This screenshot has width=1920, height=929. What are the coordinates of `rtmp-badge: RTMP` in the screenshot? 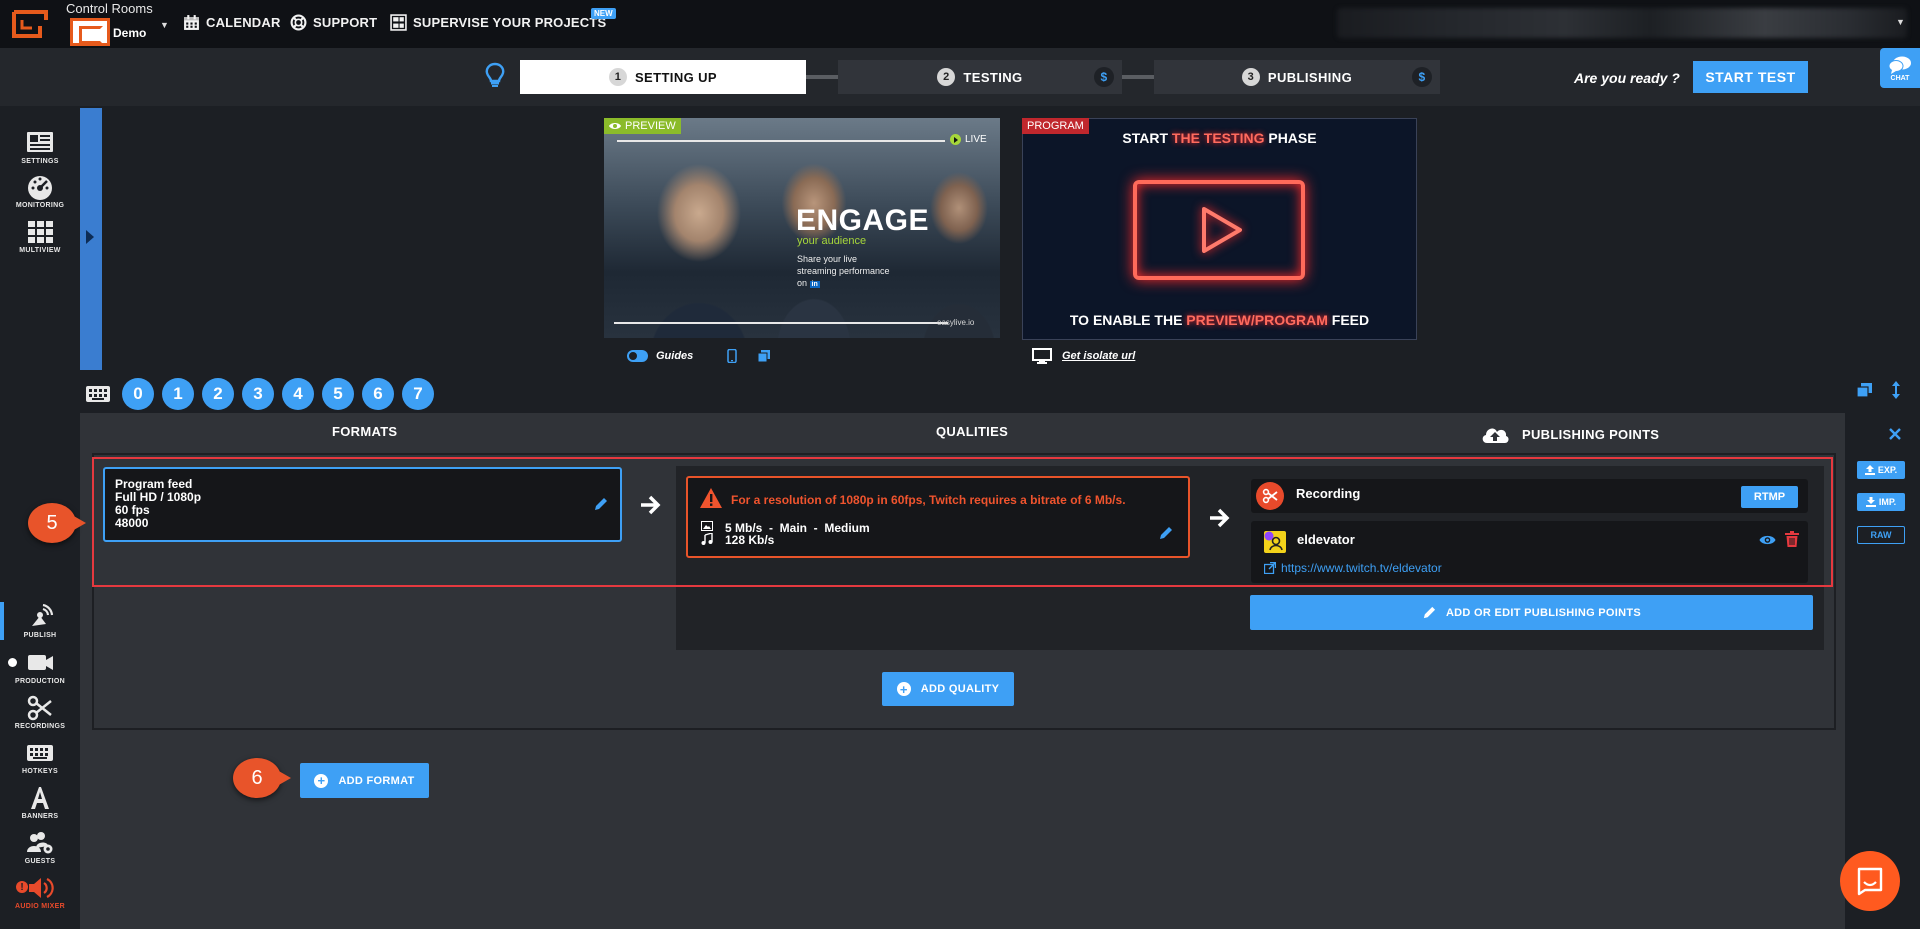 It's located at (1769, 497).